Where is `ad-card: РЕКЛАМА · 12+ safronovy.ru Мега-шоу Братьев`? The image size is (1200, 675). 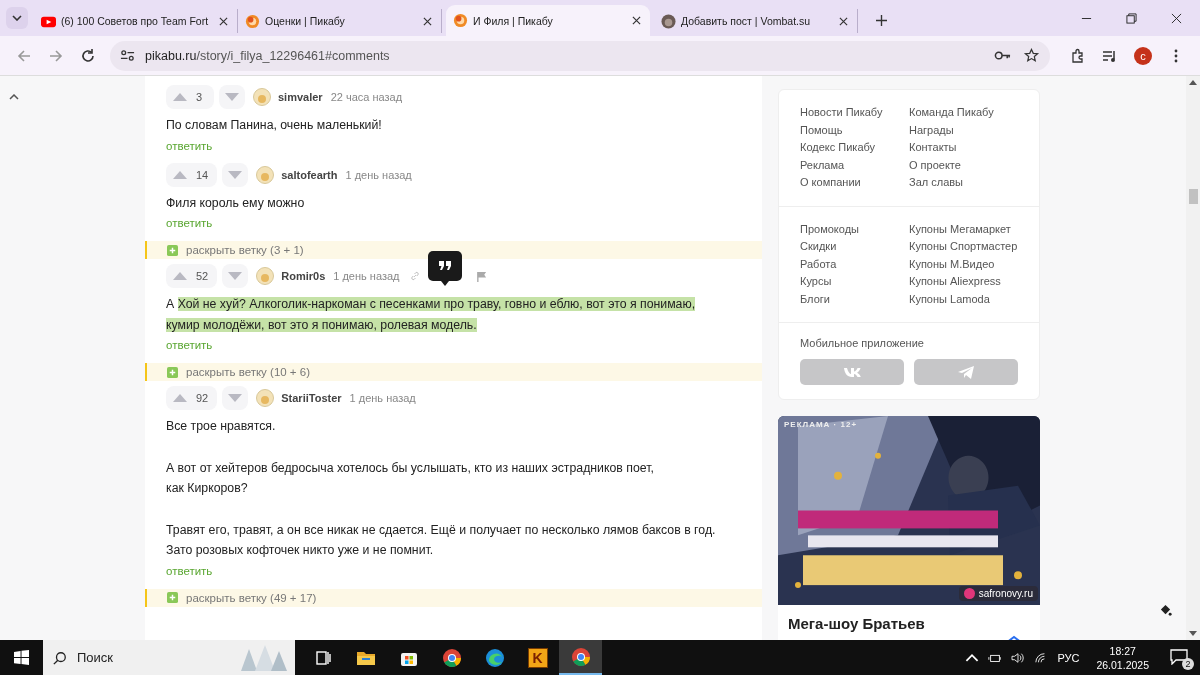 ad-card: РЕКЛАМА · 12+ safronovy.ru Мега-шоу Братьев is located at coordinates (909, 528).